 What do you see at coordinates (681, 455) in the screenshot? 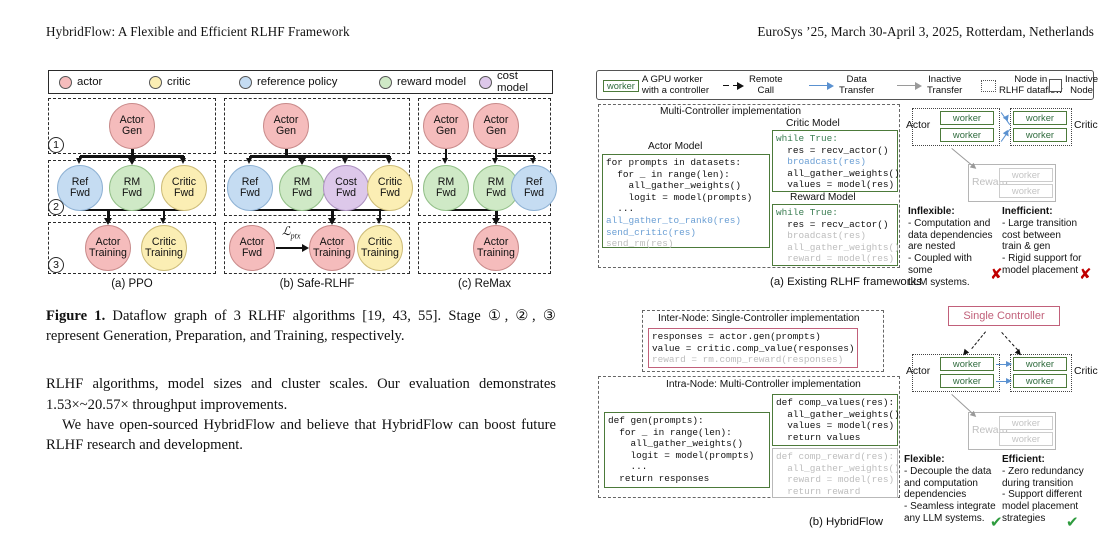
I see `code-line: logit = model(prompts)` at bounding box center [681, 455].